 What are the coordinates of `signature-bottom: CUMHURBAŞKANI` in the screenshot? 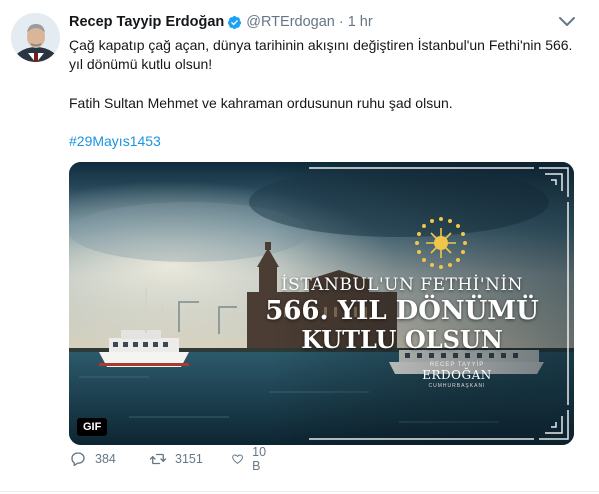 It's located at (457, 386).